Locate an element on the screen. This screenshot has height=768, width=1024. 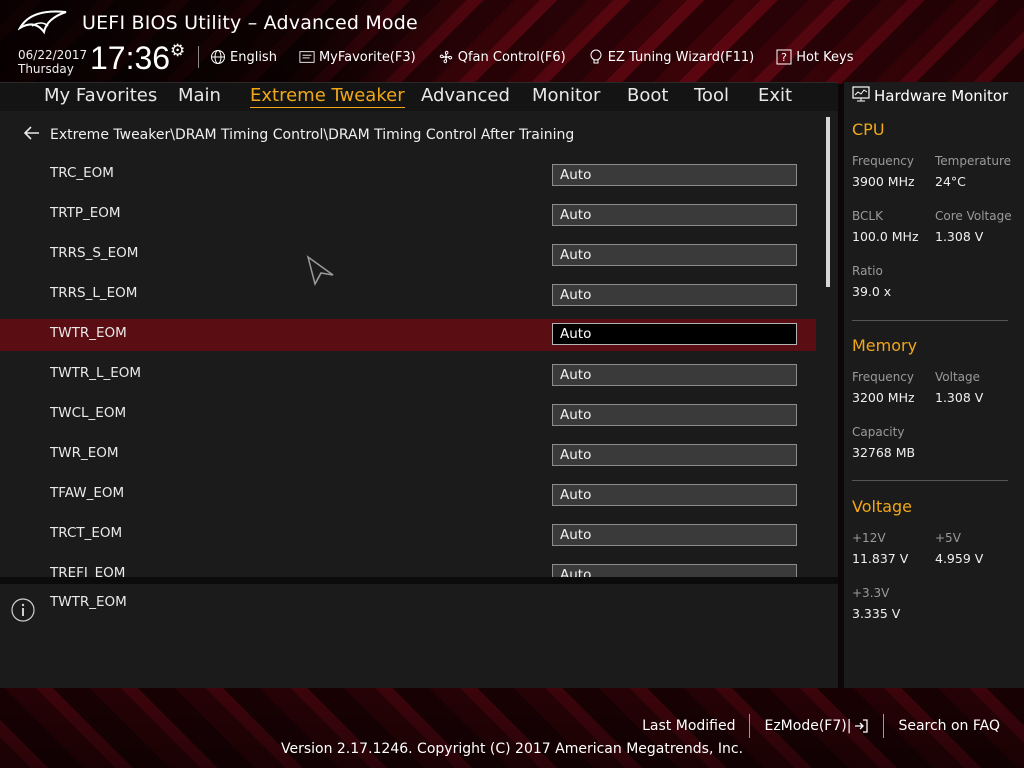
language-button: English is located at coordinates (243, 57).